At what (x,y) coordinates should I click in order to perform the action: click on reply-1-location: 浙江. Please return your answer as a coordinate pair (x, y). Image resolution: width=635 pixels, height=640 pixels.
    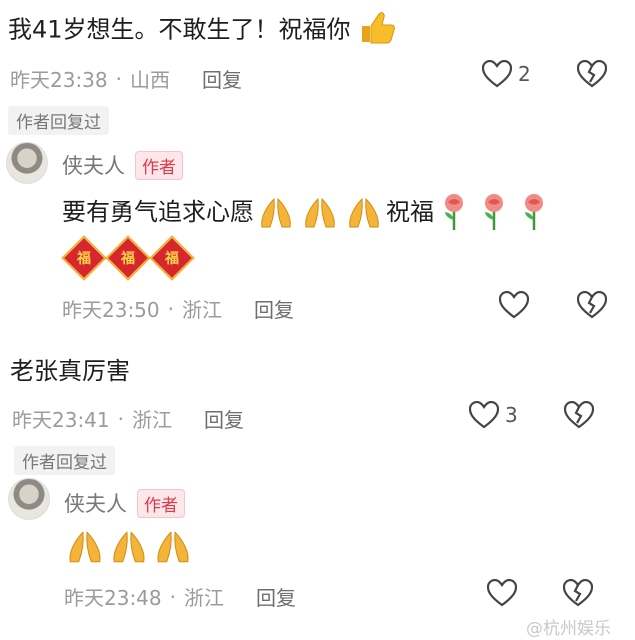
    Looking at the image, I should click on (202, 310).